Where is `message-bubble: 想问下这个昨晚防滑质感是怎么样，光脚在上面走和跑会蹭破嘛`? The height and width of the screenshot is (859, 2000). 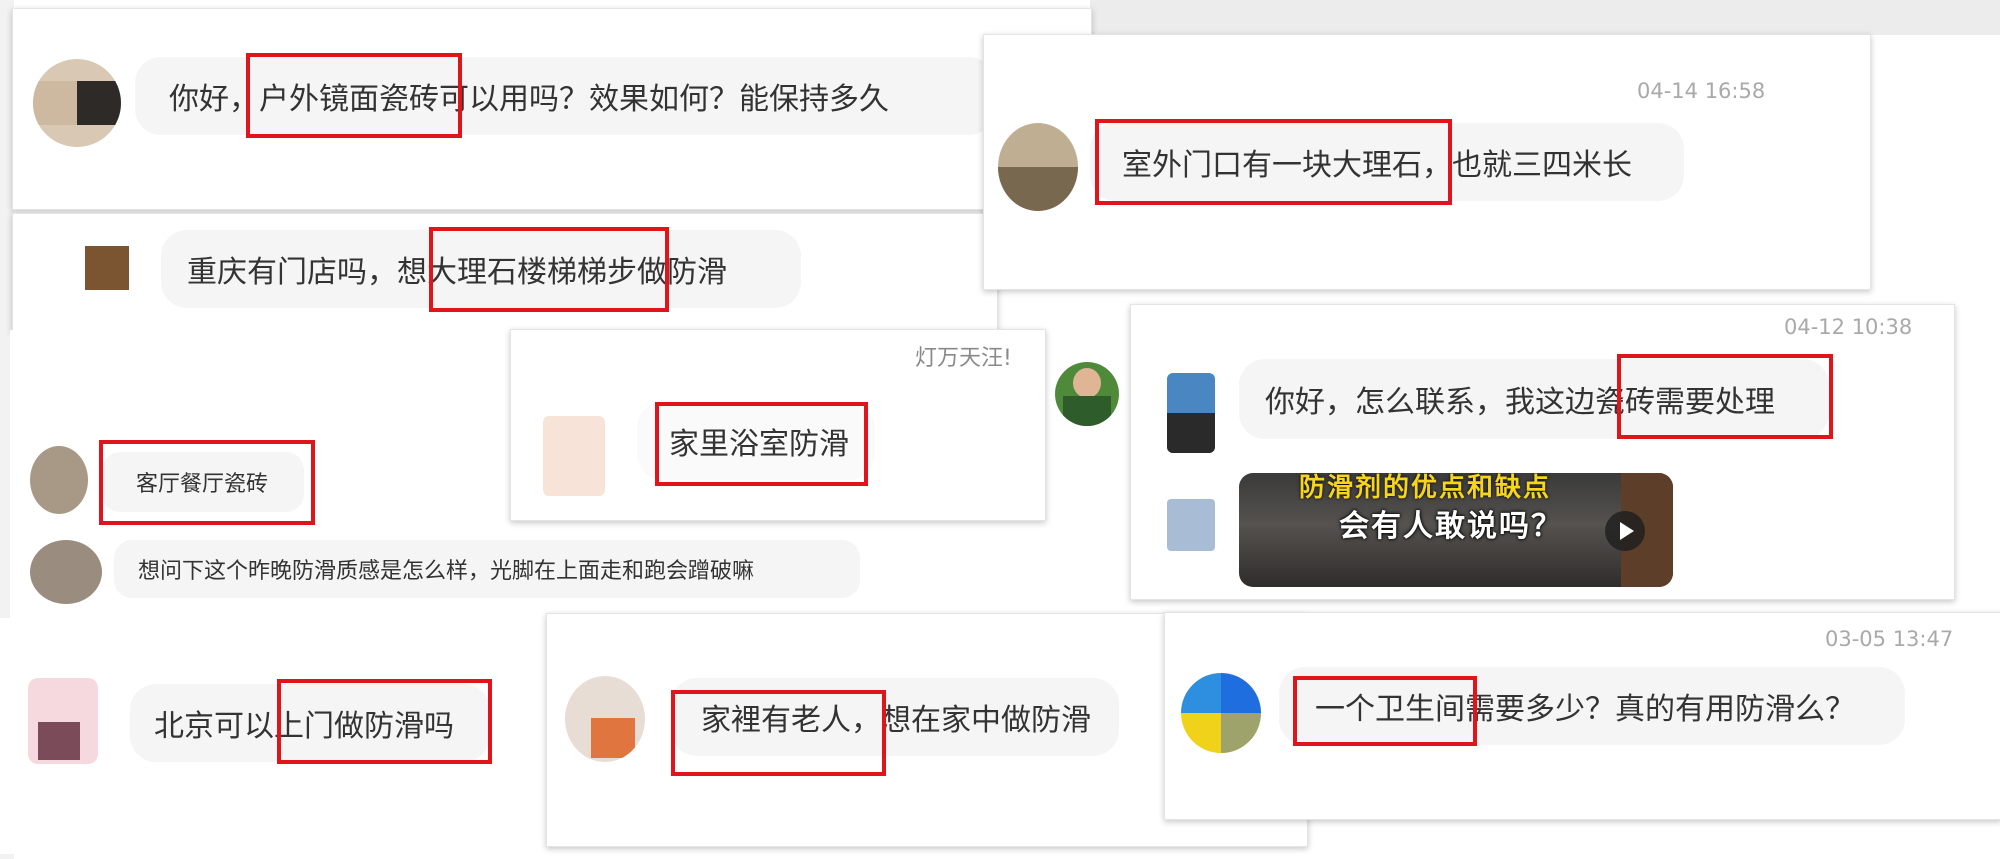 message-bubble: 想问下这个昨晚防滑质感是怎么样，光脚在上面走和跑会蹭破嘛 is located at coordinates (487, 569).